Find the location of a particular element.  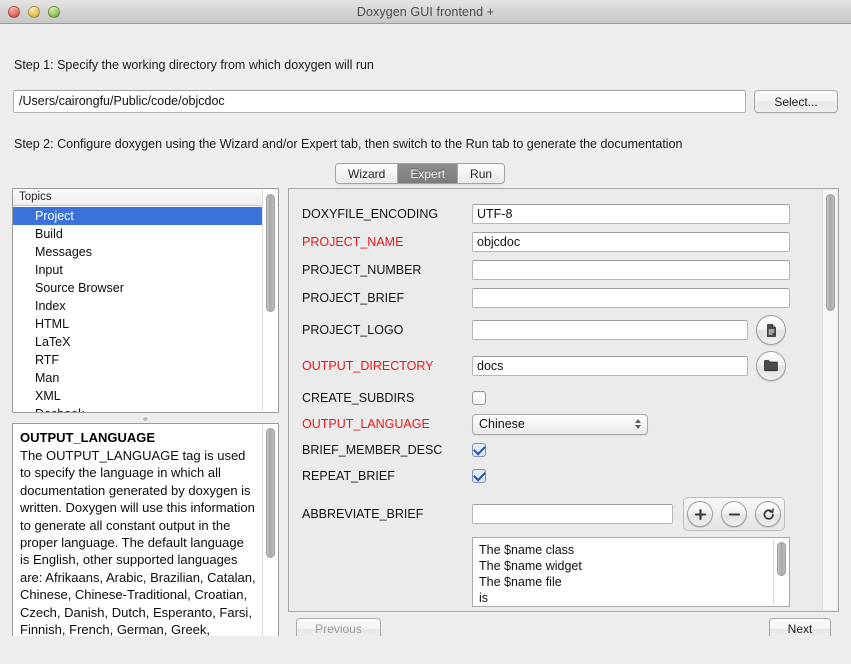

input-project-name: objcdoc is located at coordinates (631, 242).